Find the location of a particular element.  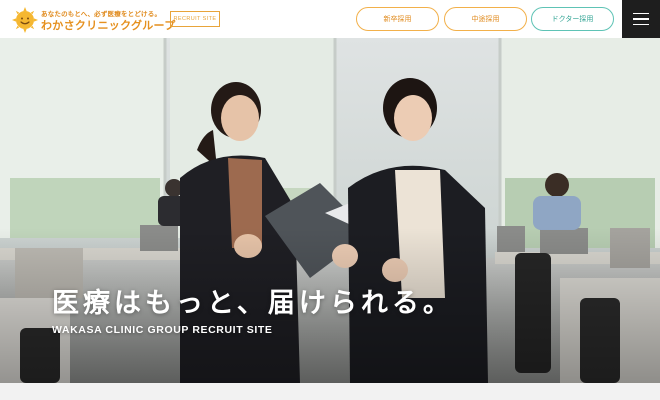

section-divider is located at coordinates (330, 391).